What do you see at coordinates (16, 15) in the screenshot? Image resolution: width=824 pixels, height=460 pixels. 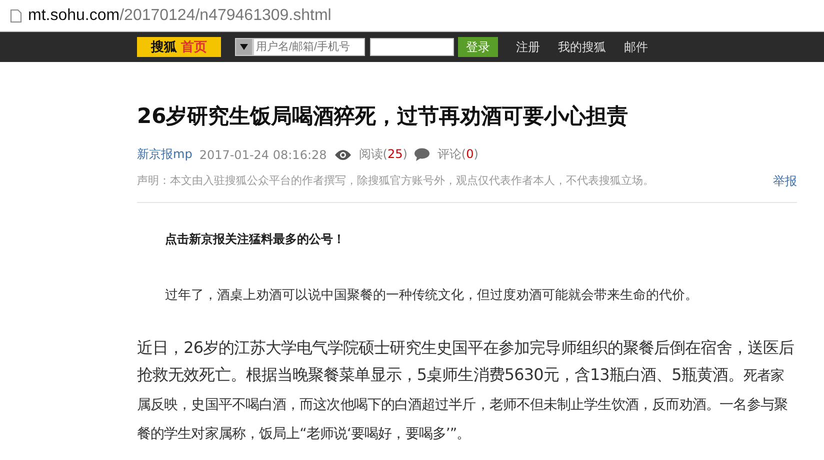 I see `page-icon` at bounding box center [16, 15].